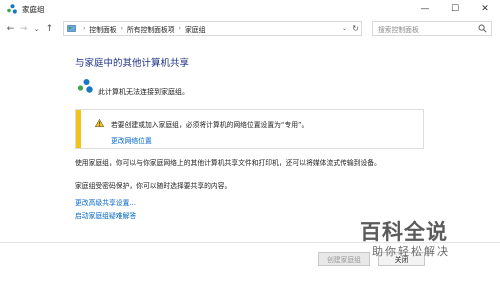  I want to click on warning-icon, so click(99, 122).